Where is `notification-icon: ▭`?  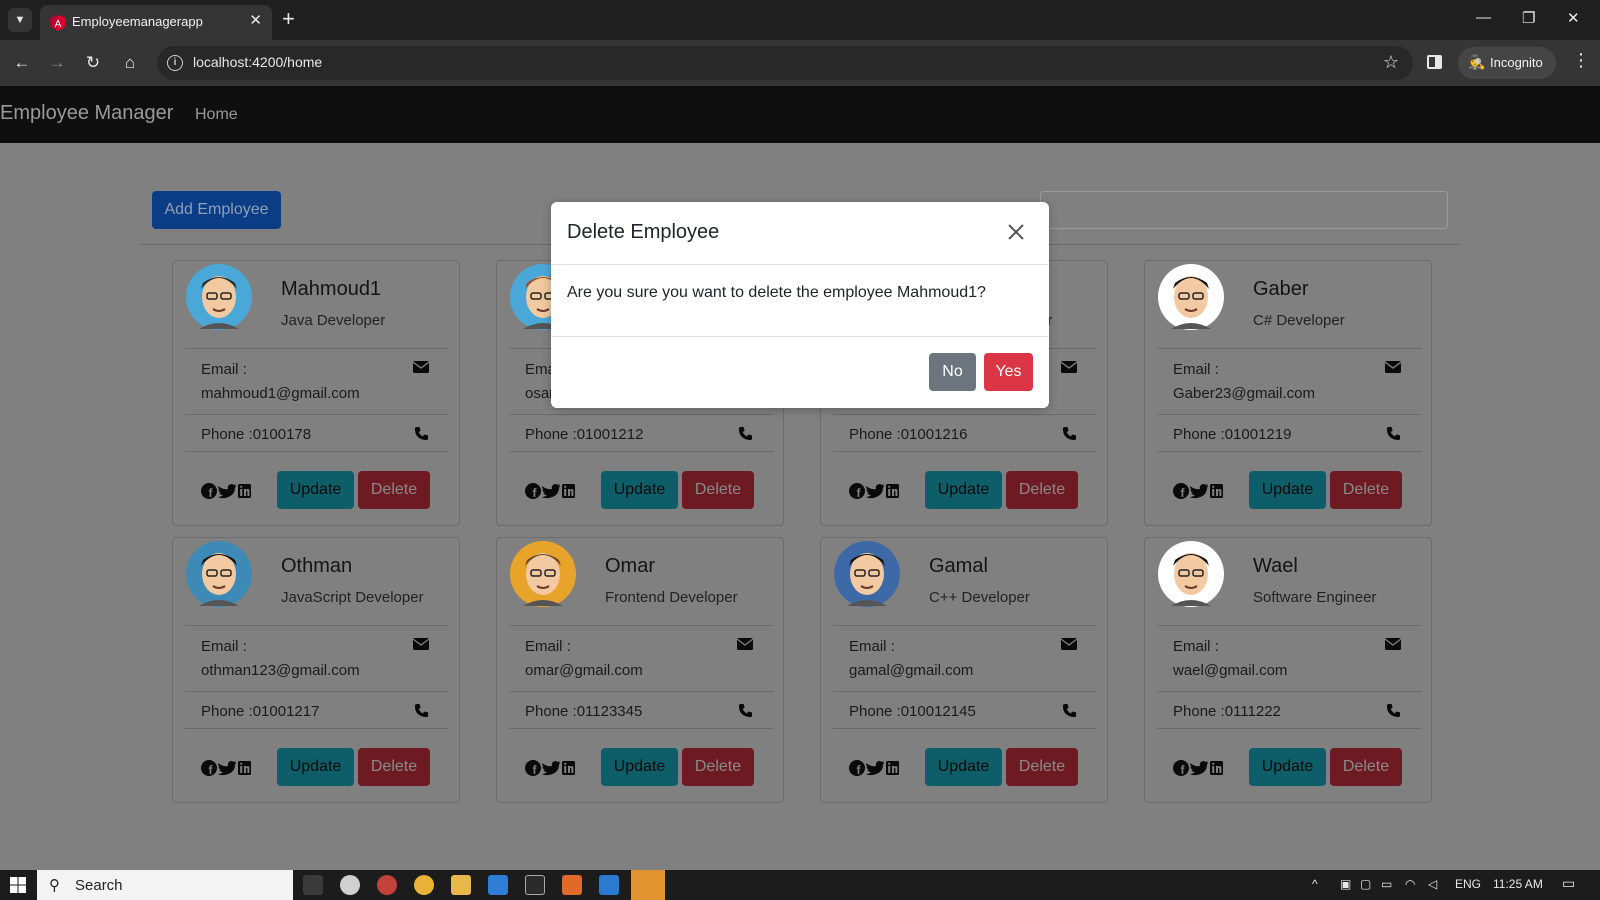
notification-icon: ▭ is located at coordinates (1568, 883).